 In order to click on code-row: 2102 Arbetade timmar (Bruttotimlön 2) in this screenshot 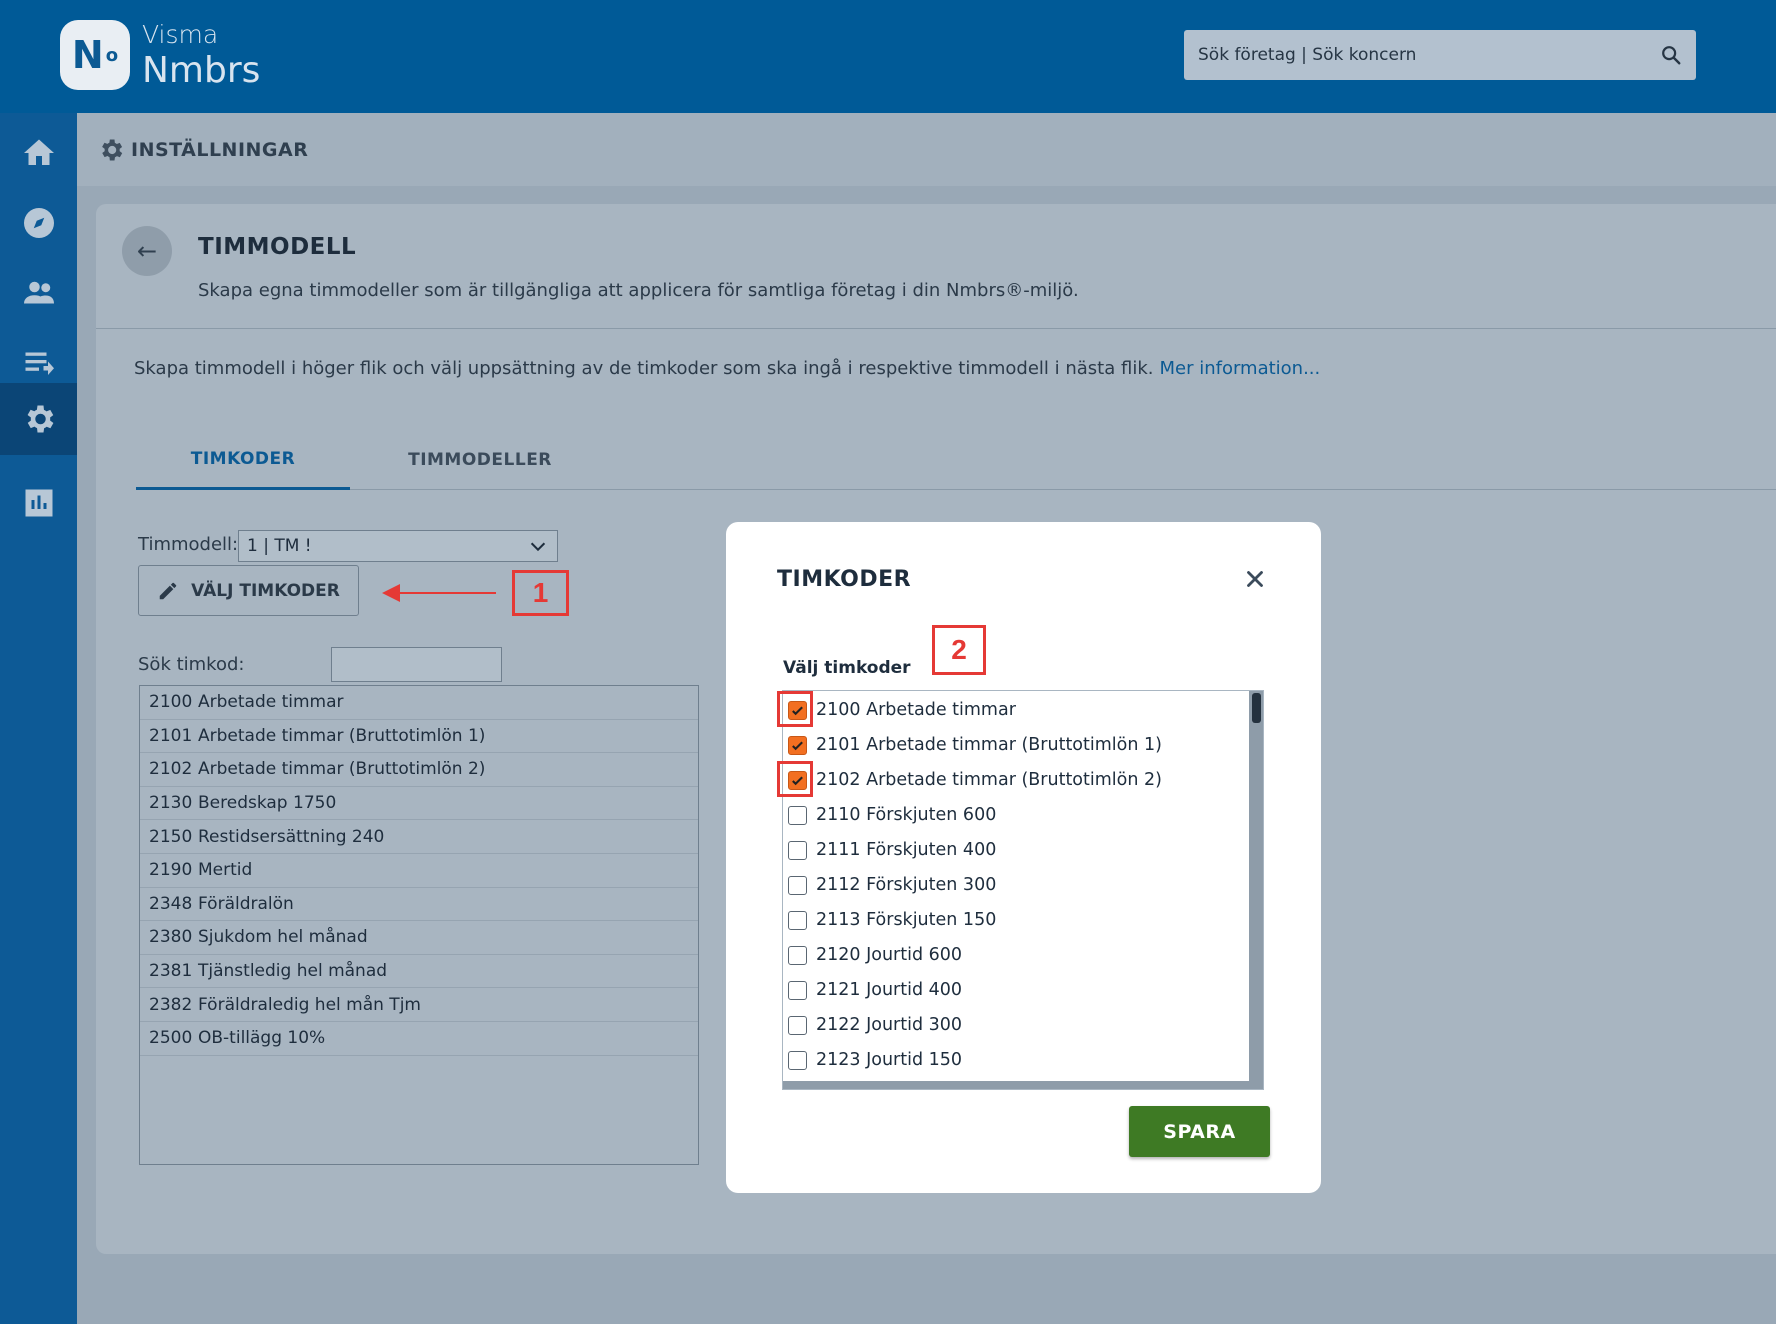, I will do `click(419, 770)`.